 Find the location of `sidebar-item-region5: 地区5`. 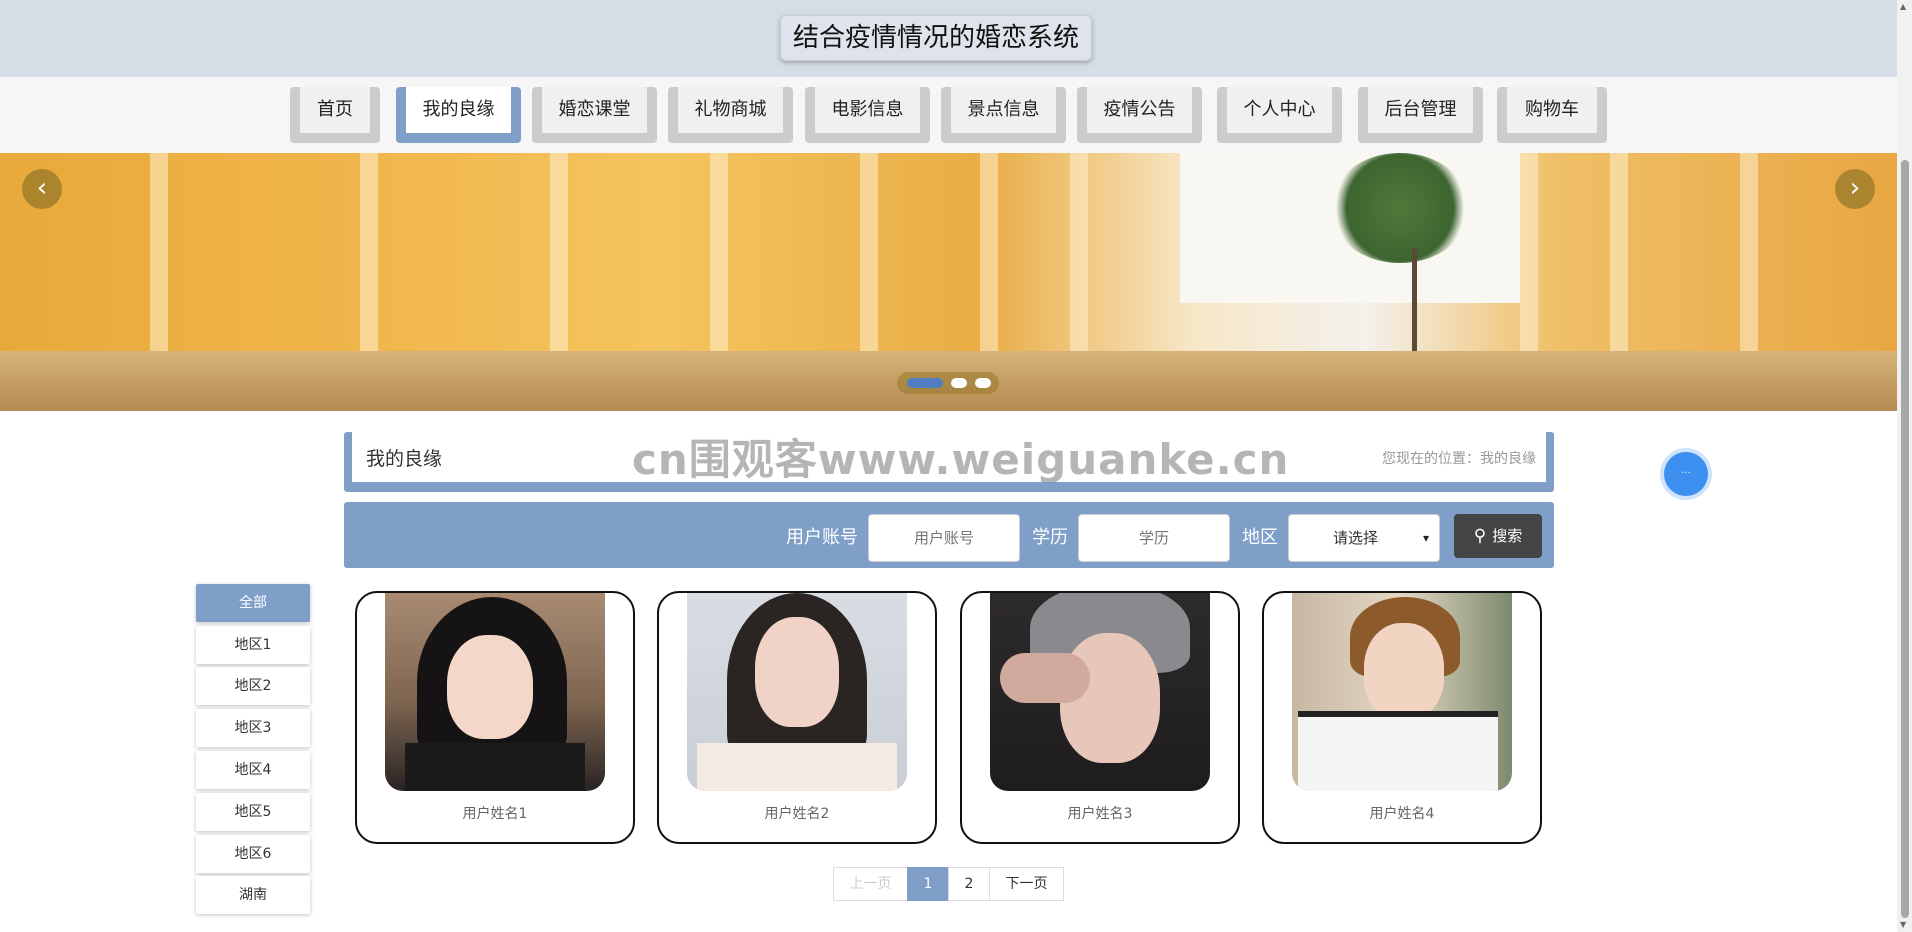

sidebar-item-region5: 地区5 is located at coordinates (253, 812).